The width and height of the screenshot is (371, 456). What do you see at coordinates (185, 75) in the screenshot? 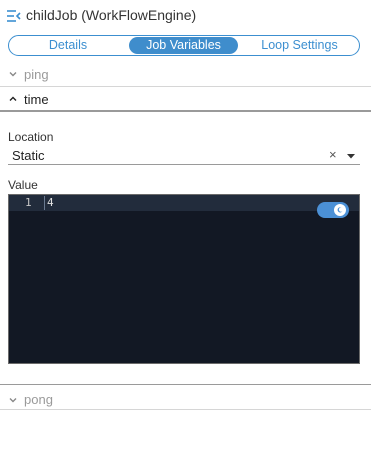
I see `section-ping: ping` at bounding box center [185, 75].